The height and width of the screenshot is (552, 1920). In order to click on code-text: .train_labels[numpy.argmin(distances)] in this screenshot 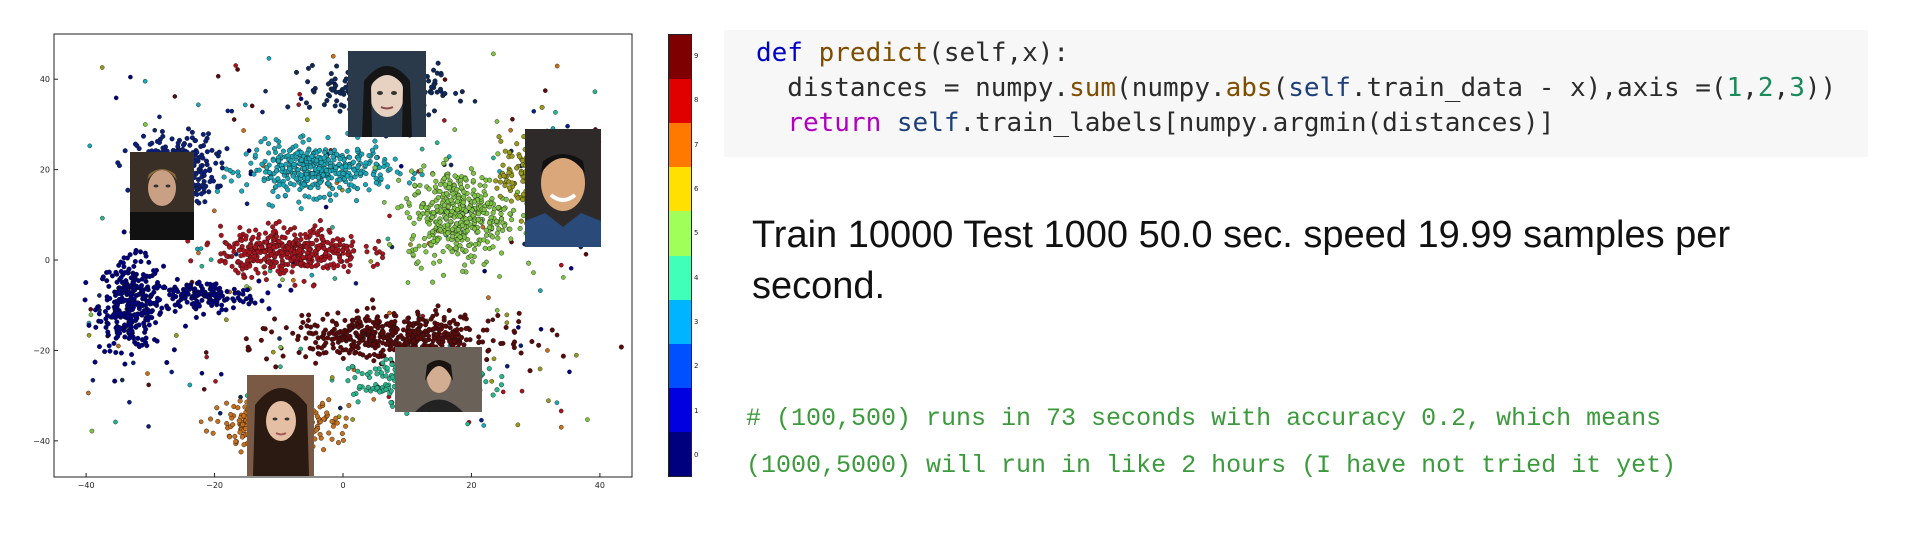, I will do `click(1257, 123)`.